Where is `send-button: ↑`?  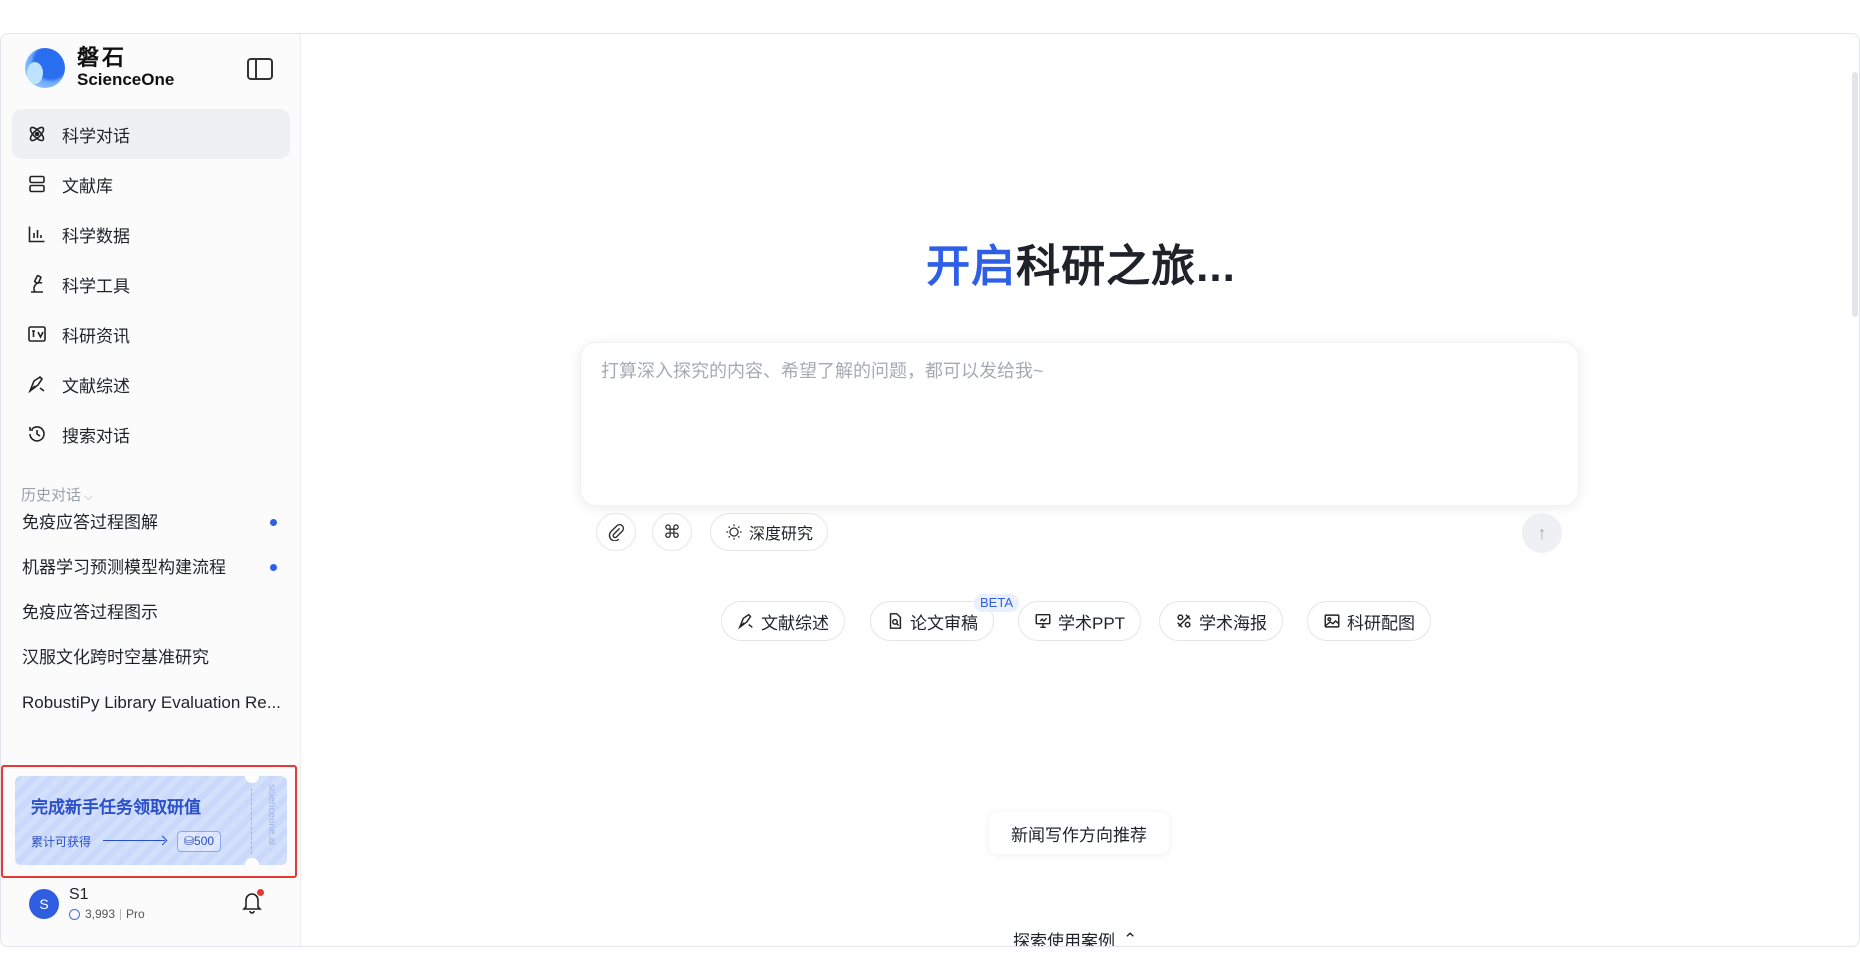
send-button: ↑ is located at coordinates (1542, 533).